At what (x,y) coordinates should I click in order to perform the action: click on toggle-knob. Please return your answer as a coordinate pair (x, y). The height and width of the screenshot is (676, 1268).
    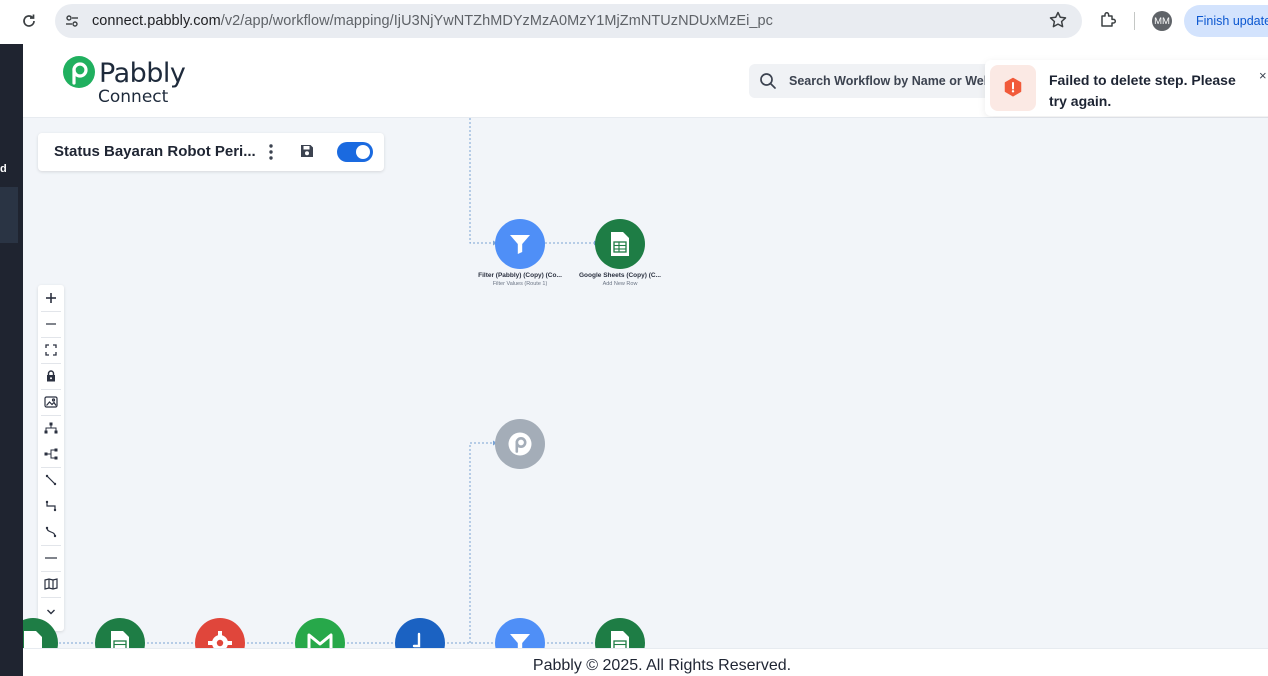
    Looking at the image, I should click on (363, 152).